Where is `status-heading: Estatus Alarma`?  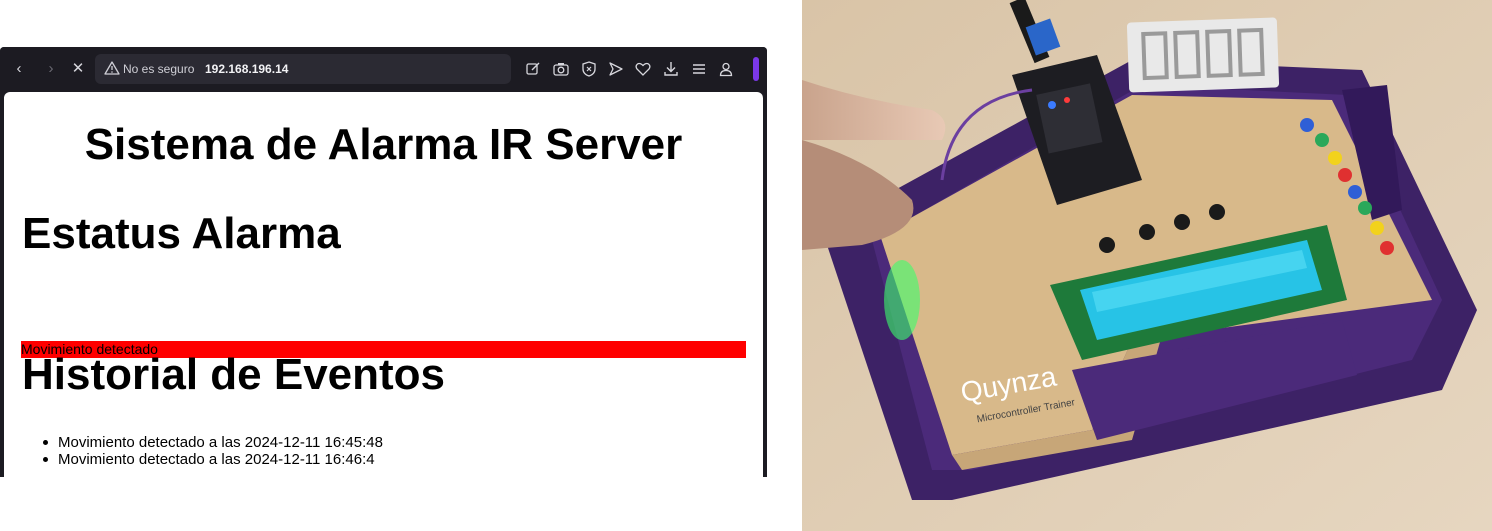
status-heading: Estatus Alarma is located at coordinates (181, 233).